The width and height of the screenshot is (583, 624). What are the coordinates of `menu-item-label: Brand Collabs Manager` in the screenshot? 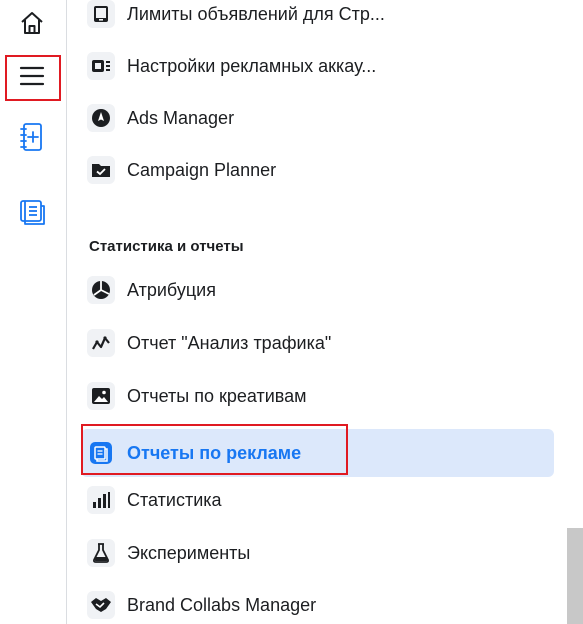 It's located at (222, 604).